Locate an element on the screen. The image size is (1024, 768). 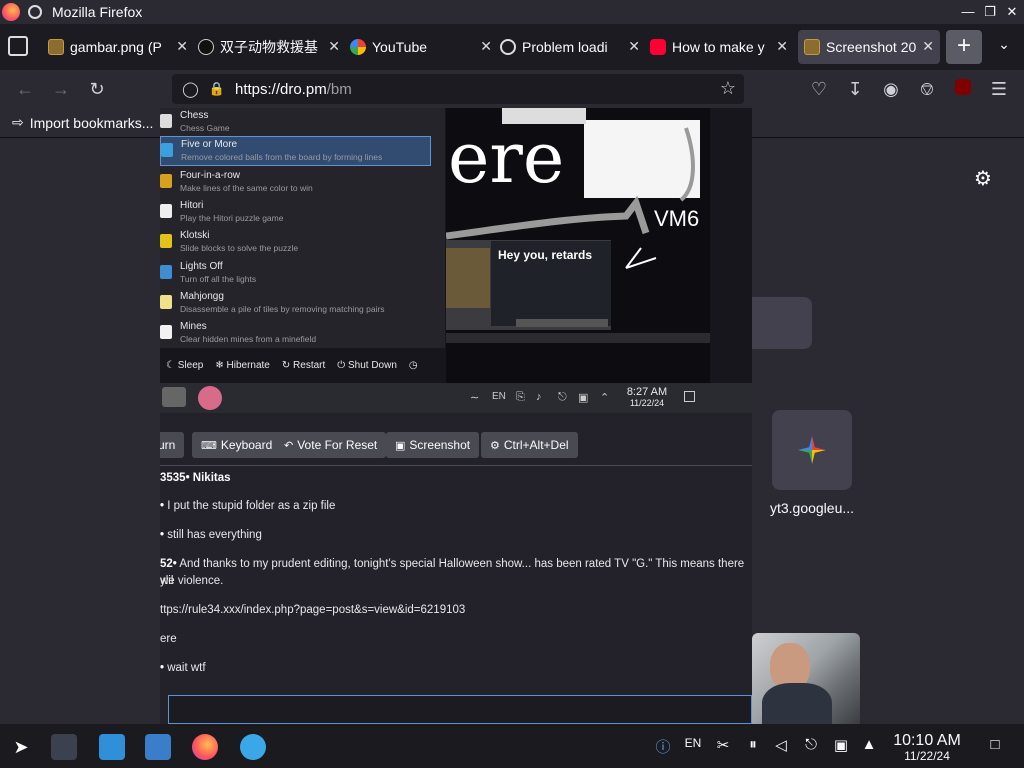
chevron-up-icon: ▲ is located at coordinates (869, 744).